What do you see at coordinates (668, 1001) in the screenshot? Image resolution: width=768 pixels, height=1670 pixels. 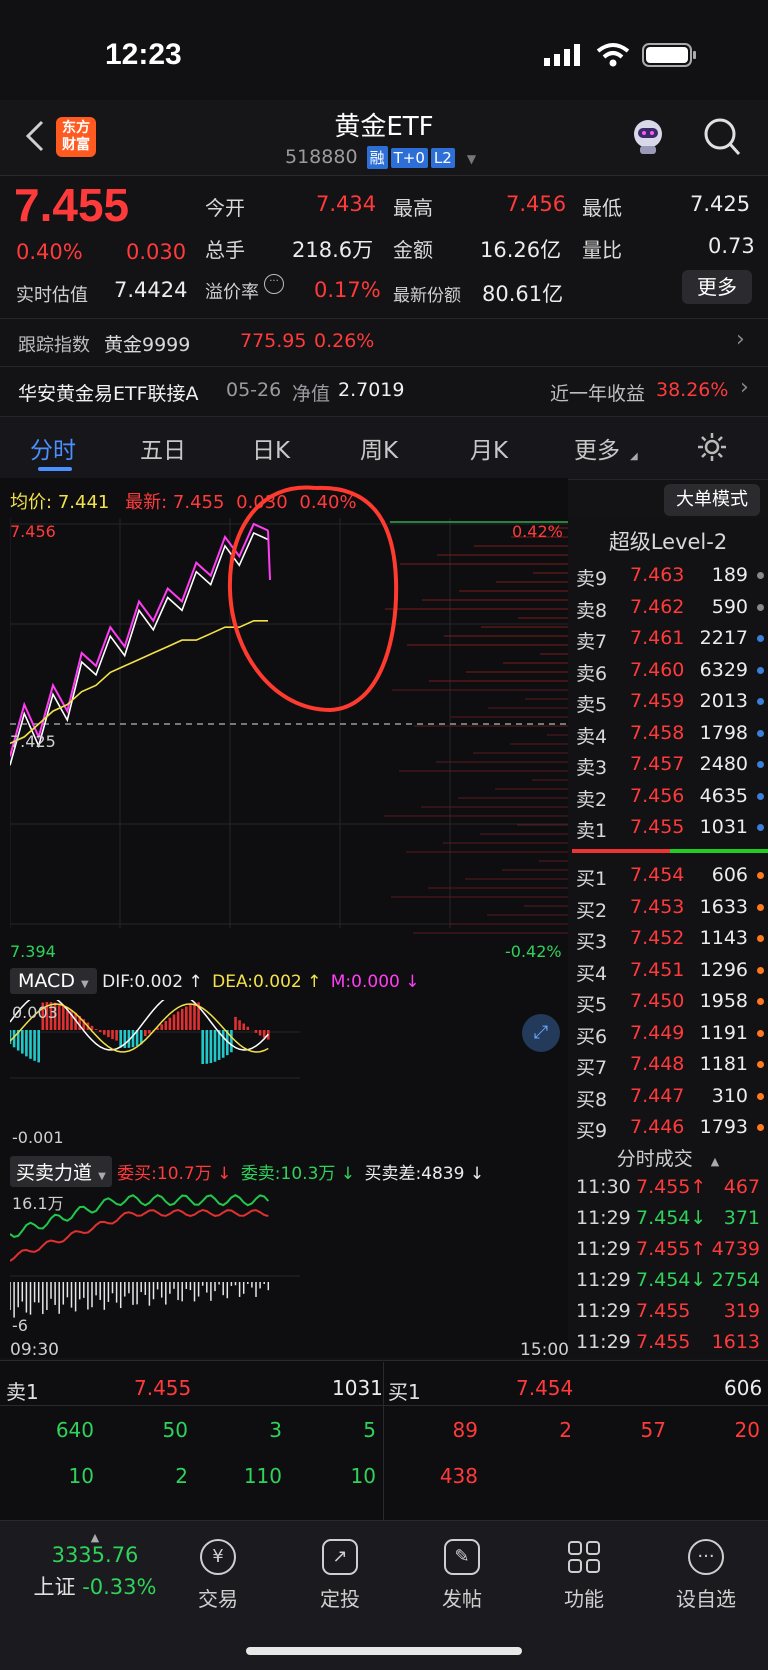 I see `bid-row: 买5 7.450 1958` at bounding box center [668, 1001].